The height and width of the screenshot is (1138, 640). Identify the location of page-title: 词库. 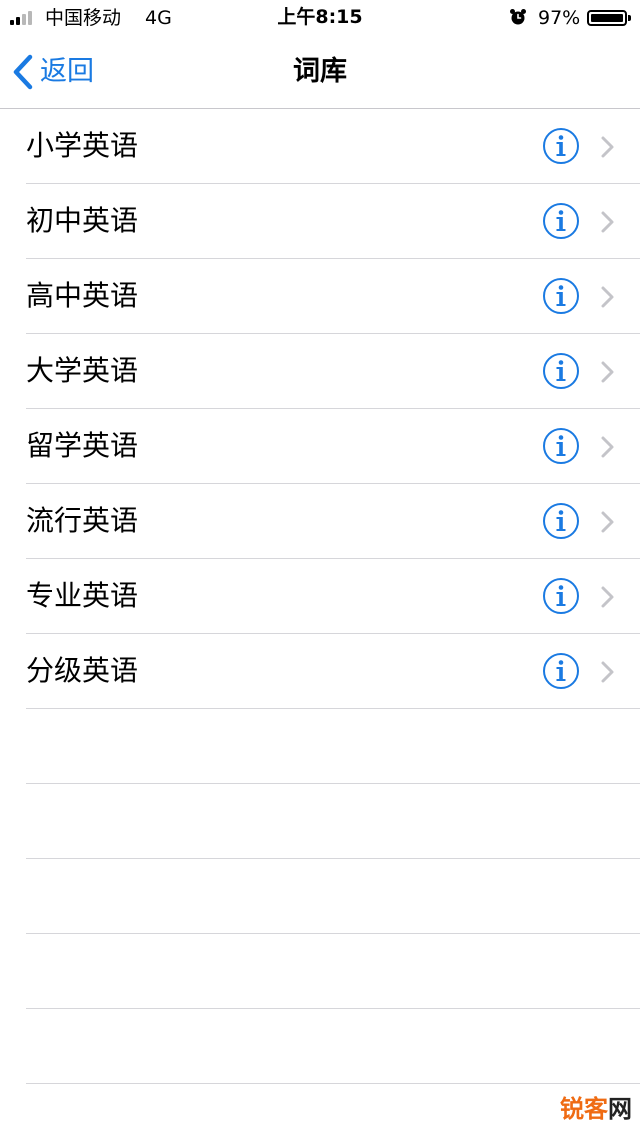
(320, 71).